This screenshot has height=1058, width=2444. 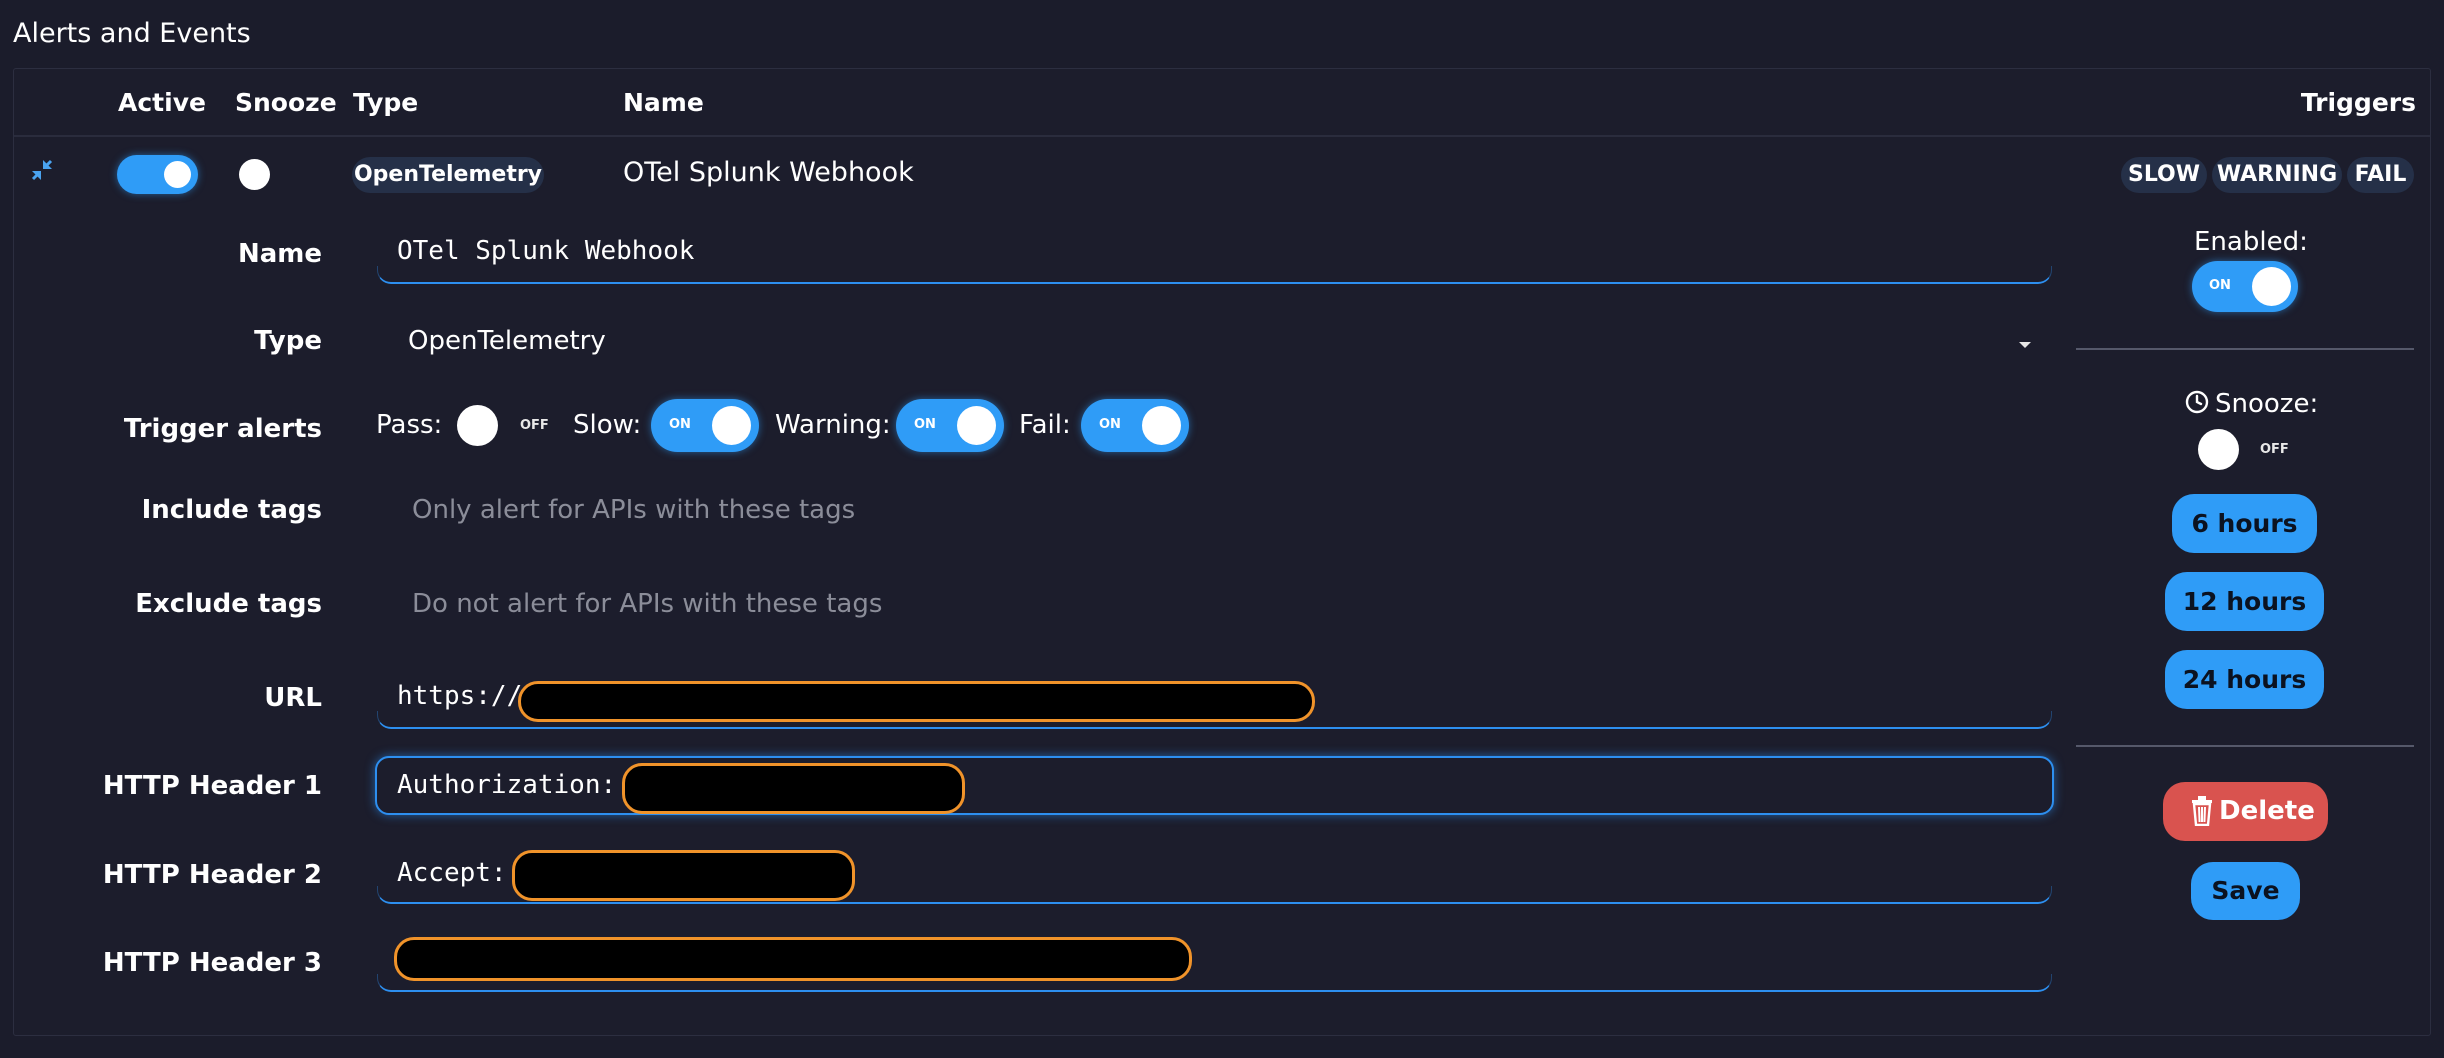 What do you see at coordinates (157, 174) in the screenshot?
I see `active-toggle` at bounding box center [157, 174].